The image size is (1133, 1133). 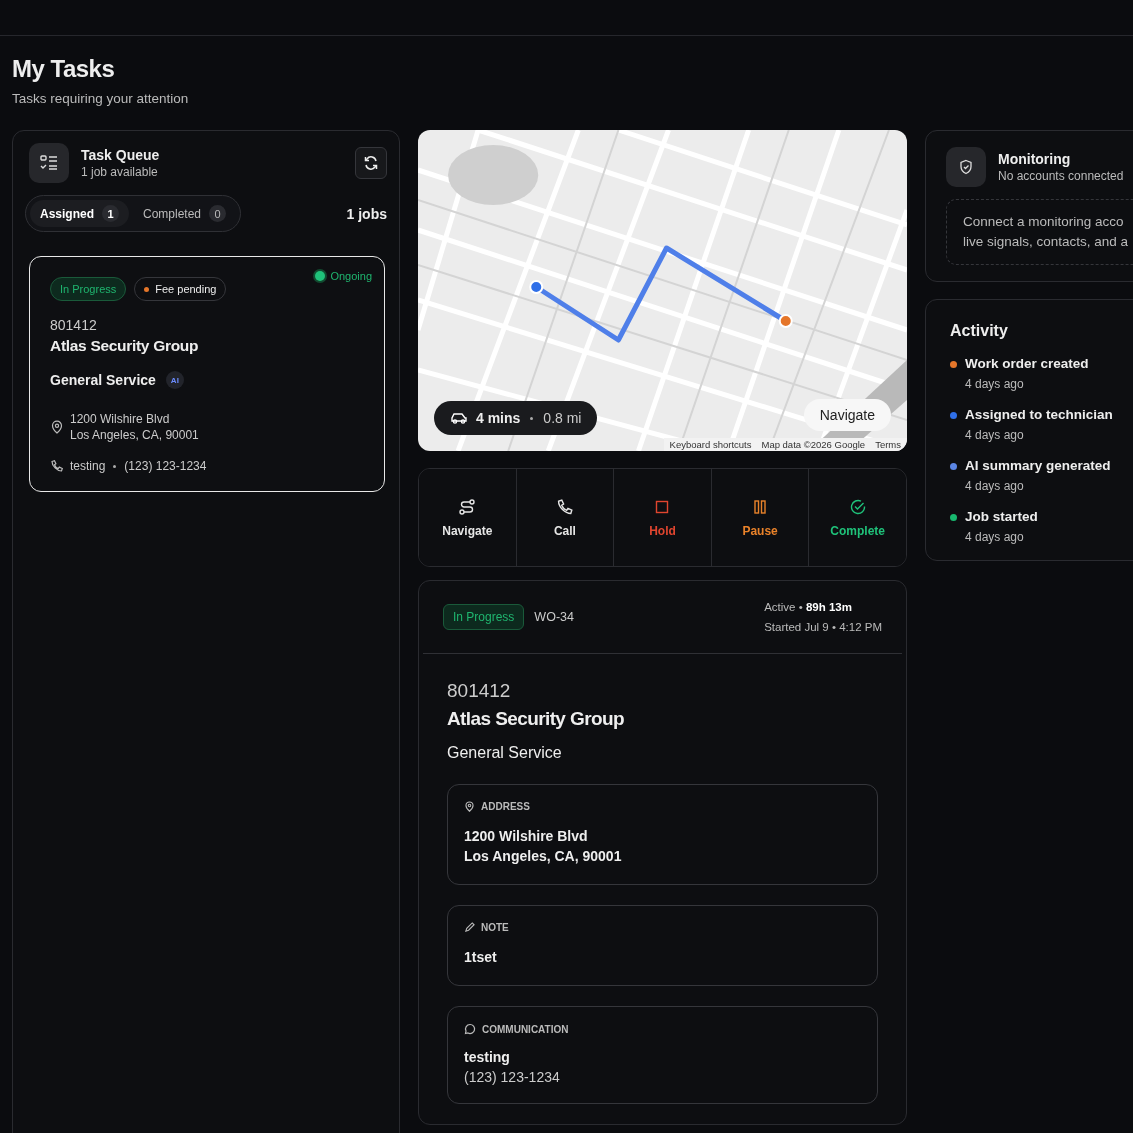 I want to click on empty-state-message: Connect a monitoring acco live signals, contacts, and a, so click(x=1039, y=232).